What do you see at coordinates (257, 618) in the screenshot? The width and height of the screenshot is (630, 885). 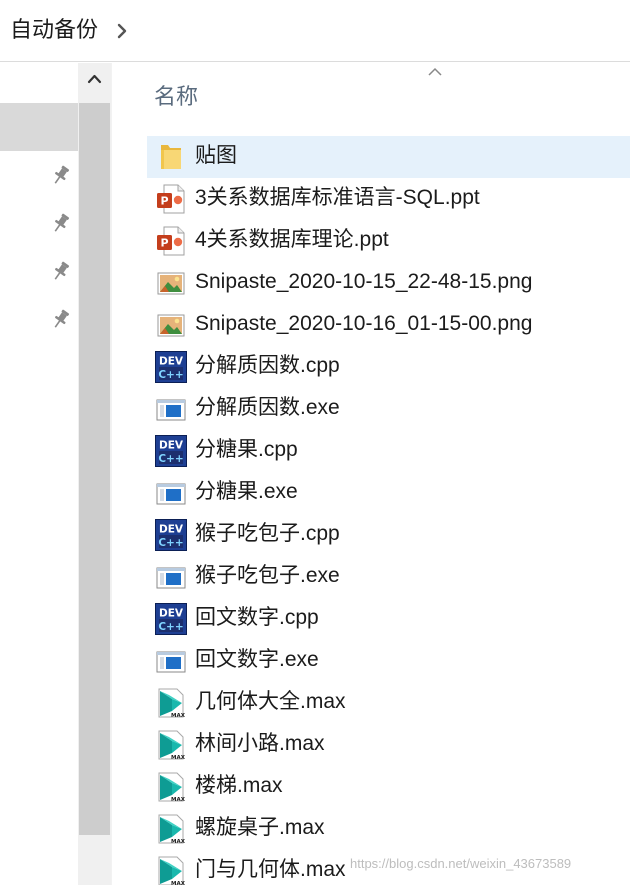 I see `file-name: 回文数字.cpp` at bounding box center [257, 618].